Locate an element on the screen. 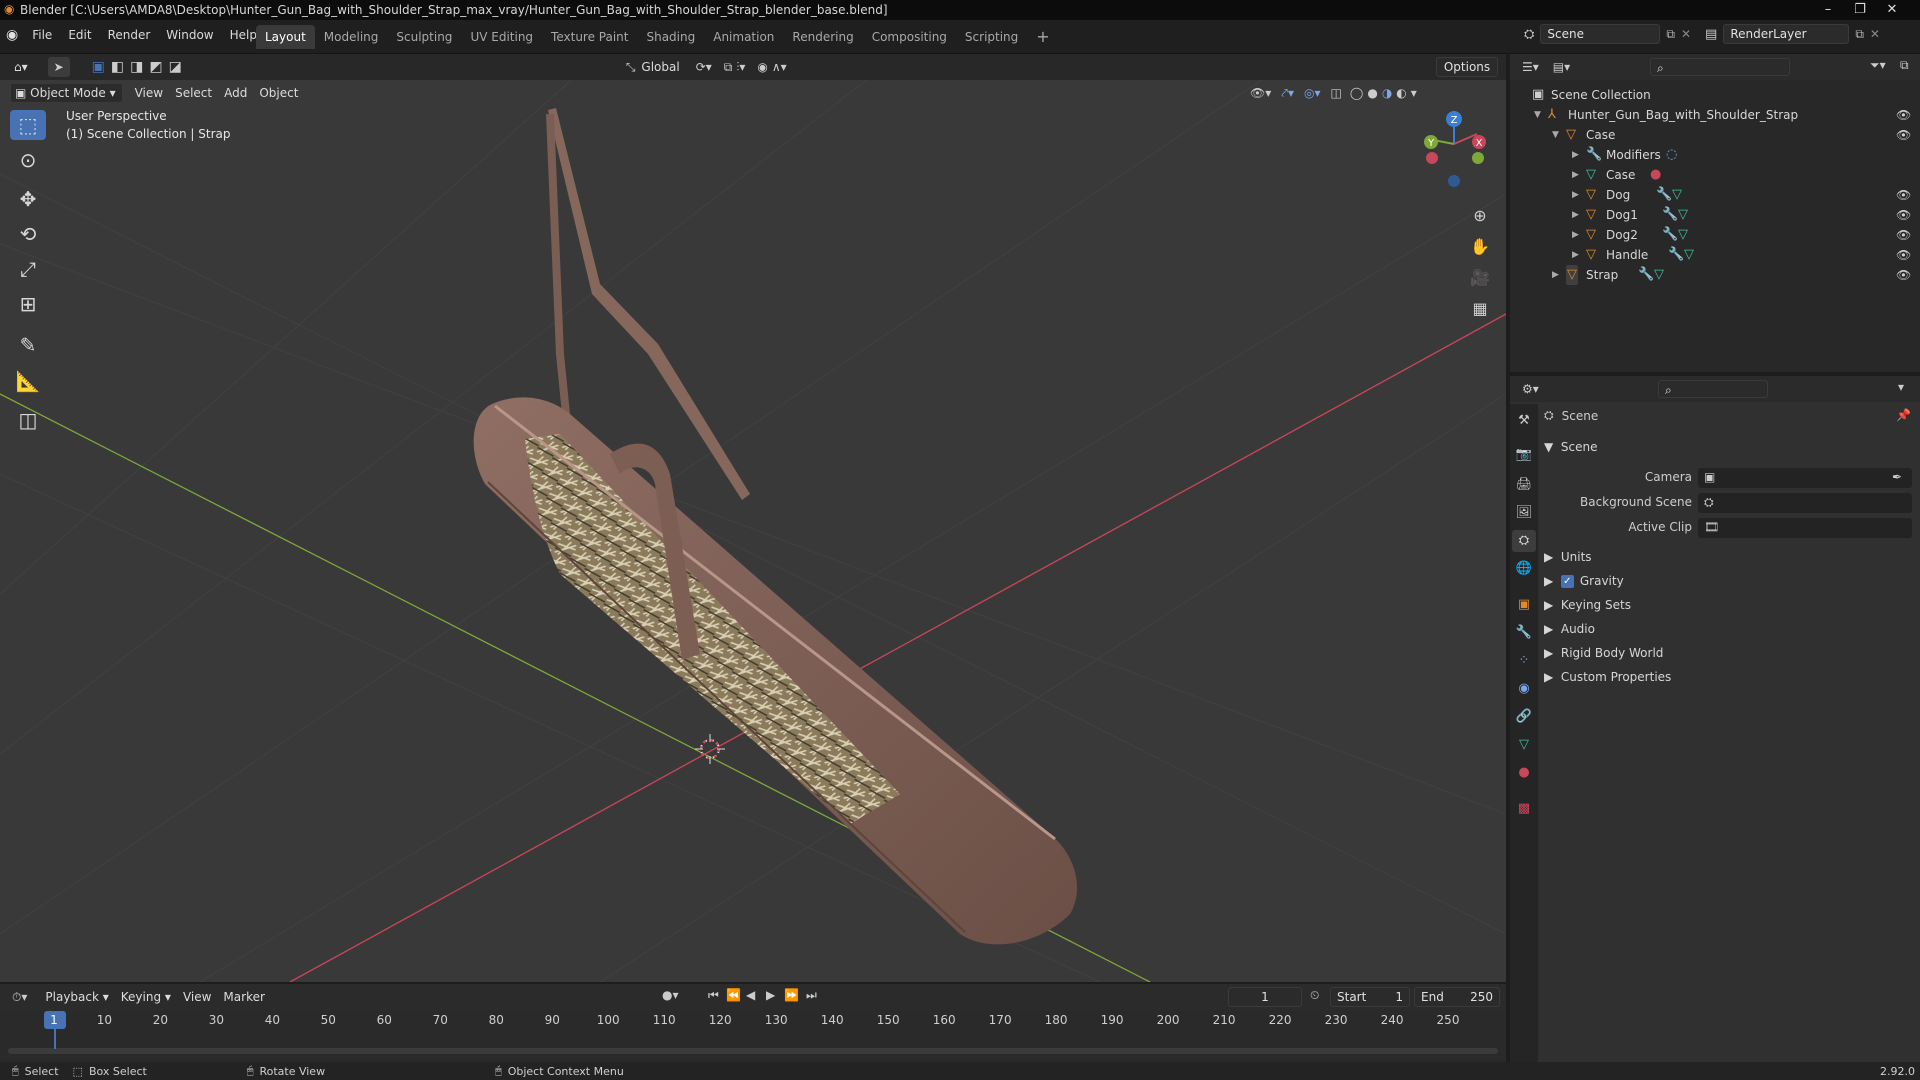  outliner-item-strap: ▶ ▽ Strap 🔧 ▽ 👁 is located at coordinates (1715, 275).